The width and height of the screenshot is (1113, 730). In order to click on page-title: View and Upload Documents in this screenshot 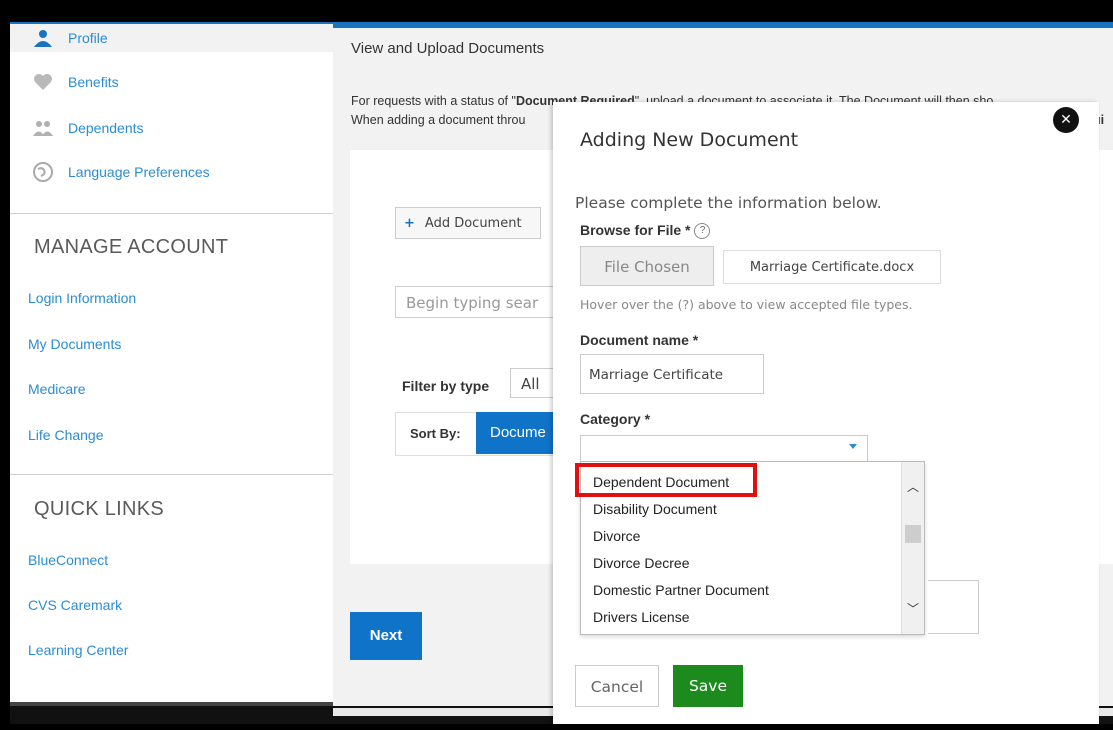, I will do `click(448, 48)`.